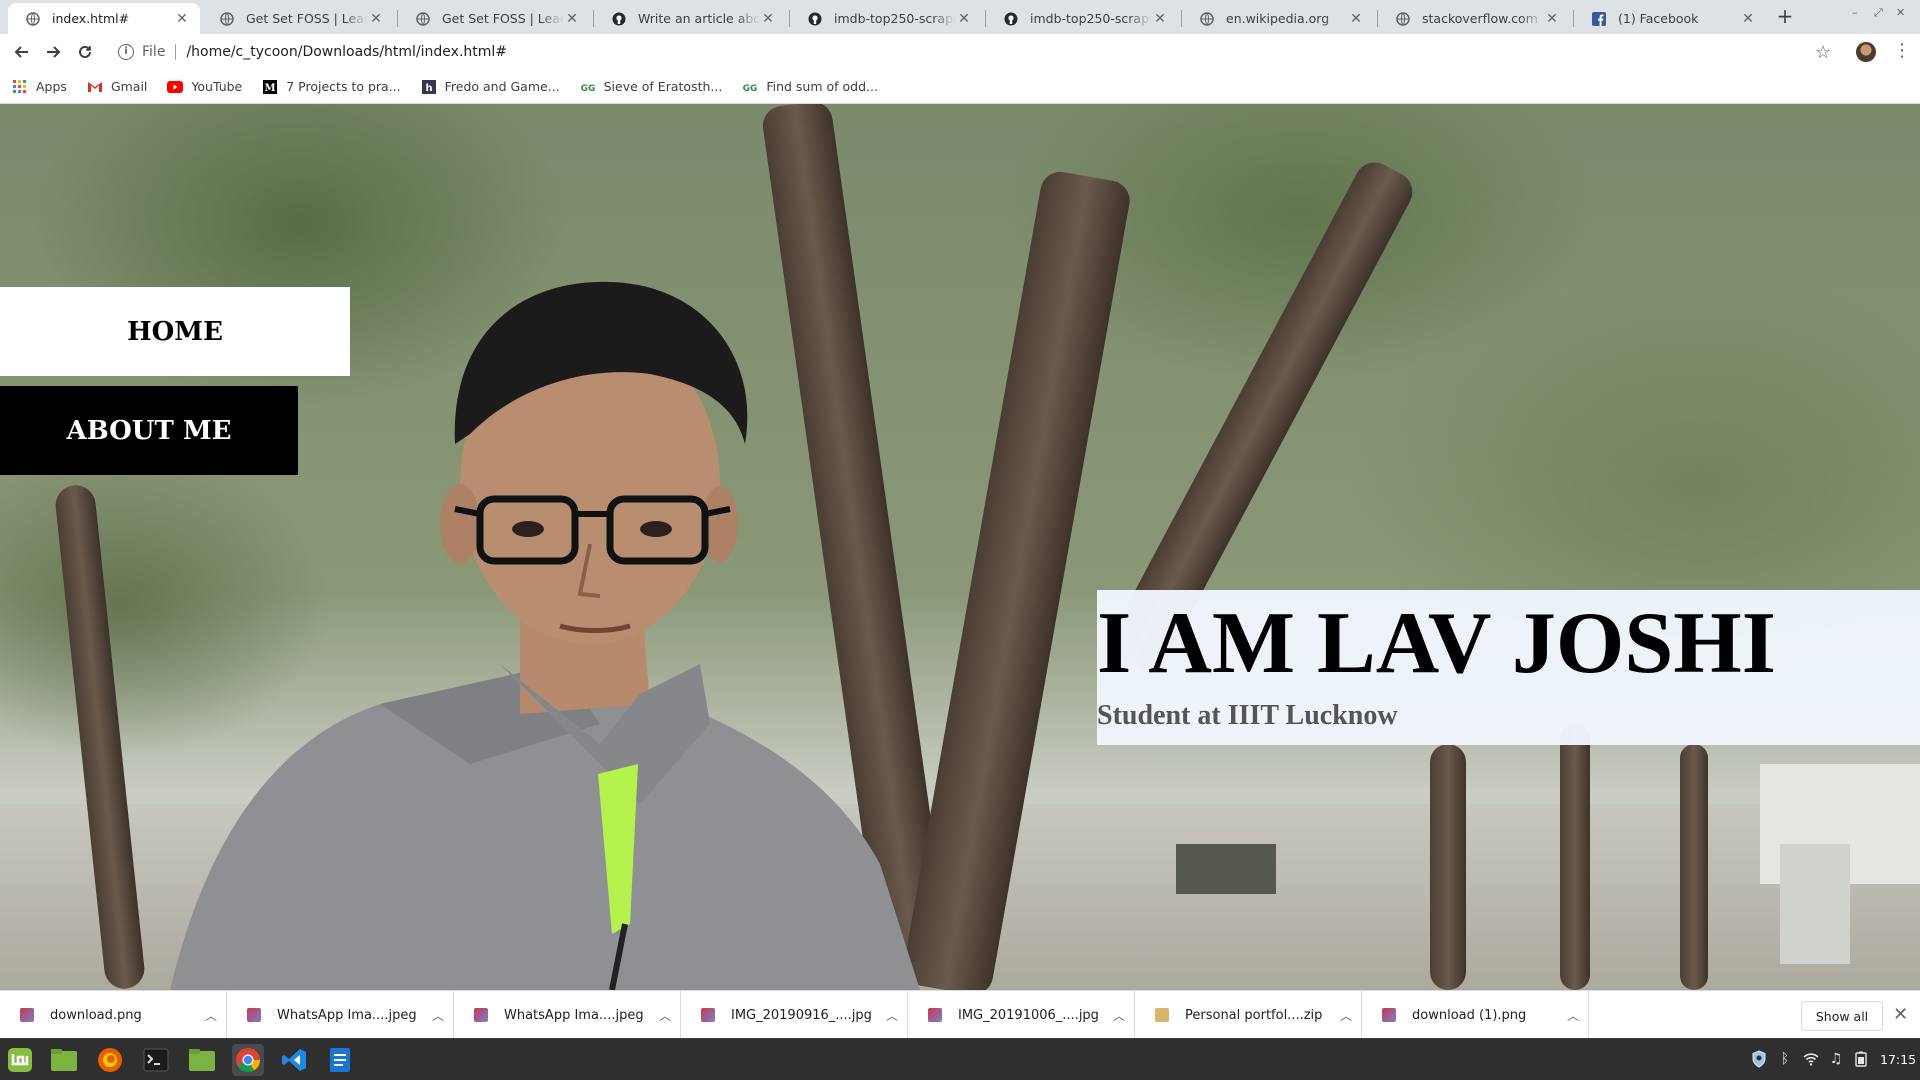 The height and width of the screenshot is (1080, 1920). I want to click on download-item: download (1).png ︿, so click(1475, 1015).